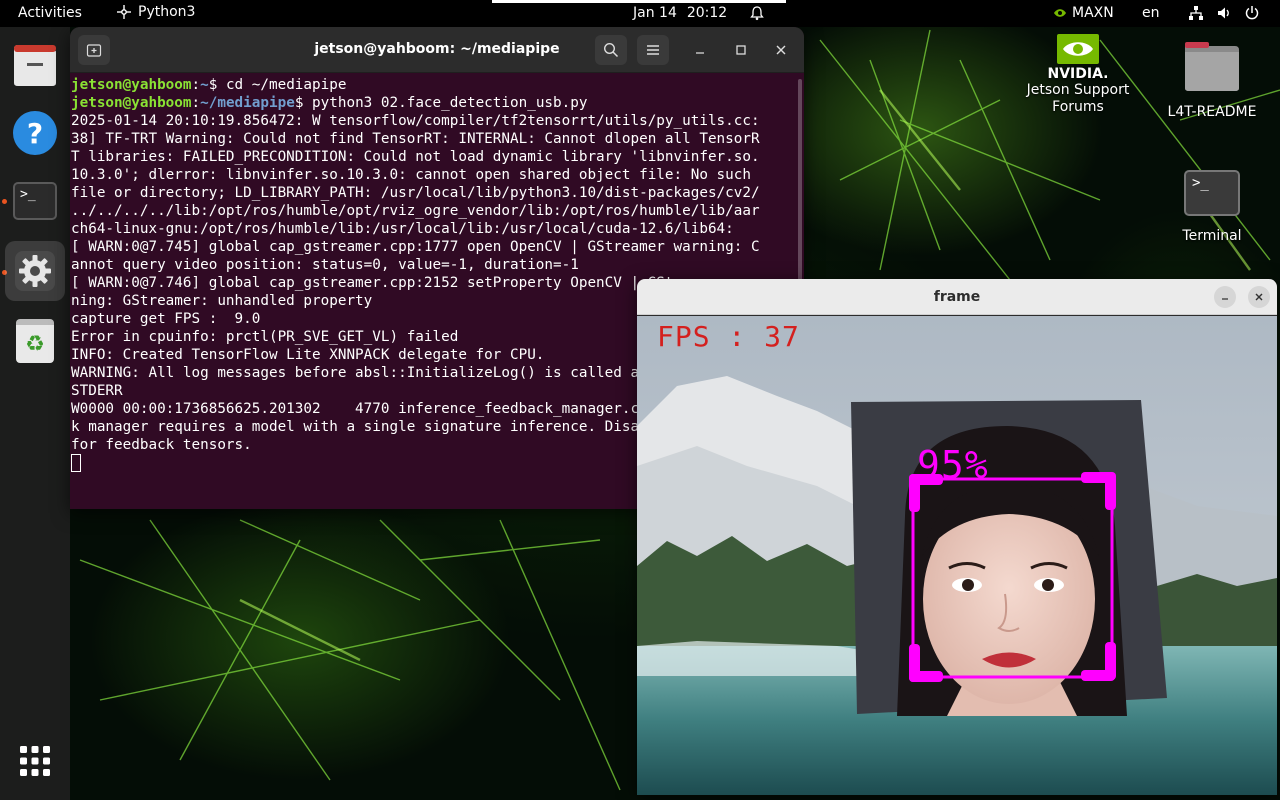 This screenshot has width=1280, height=800. I want to click on desktop-icon-label: Forums, so click(1078, 107).